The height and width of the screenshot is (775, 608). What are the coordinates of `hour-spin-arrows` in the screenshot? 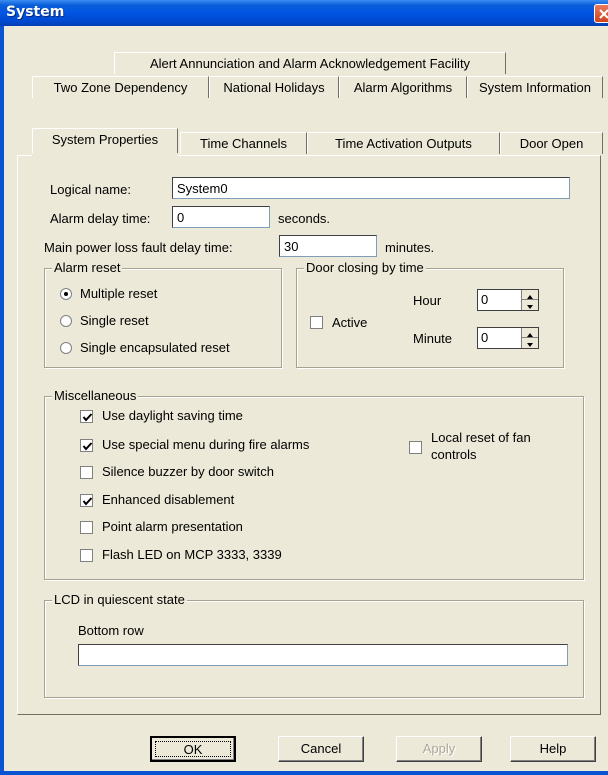 It's located at (529, 300).